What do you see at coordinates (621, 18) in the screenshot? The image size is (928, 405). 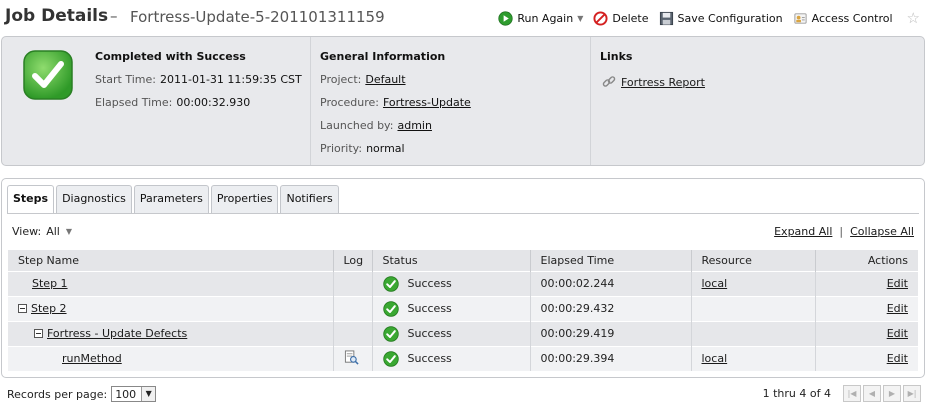 I see `delete-button: Delete` at bounding box center [621, 18].